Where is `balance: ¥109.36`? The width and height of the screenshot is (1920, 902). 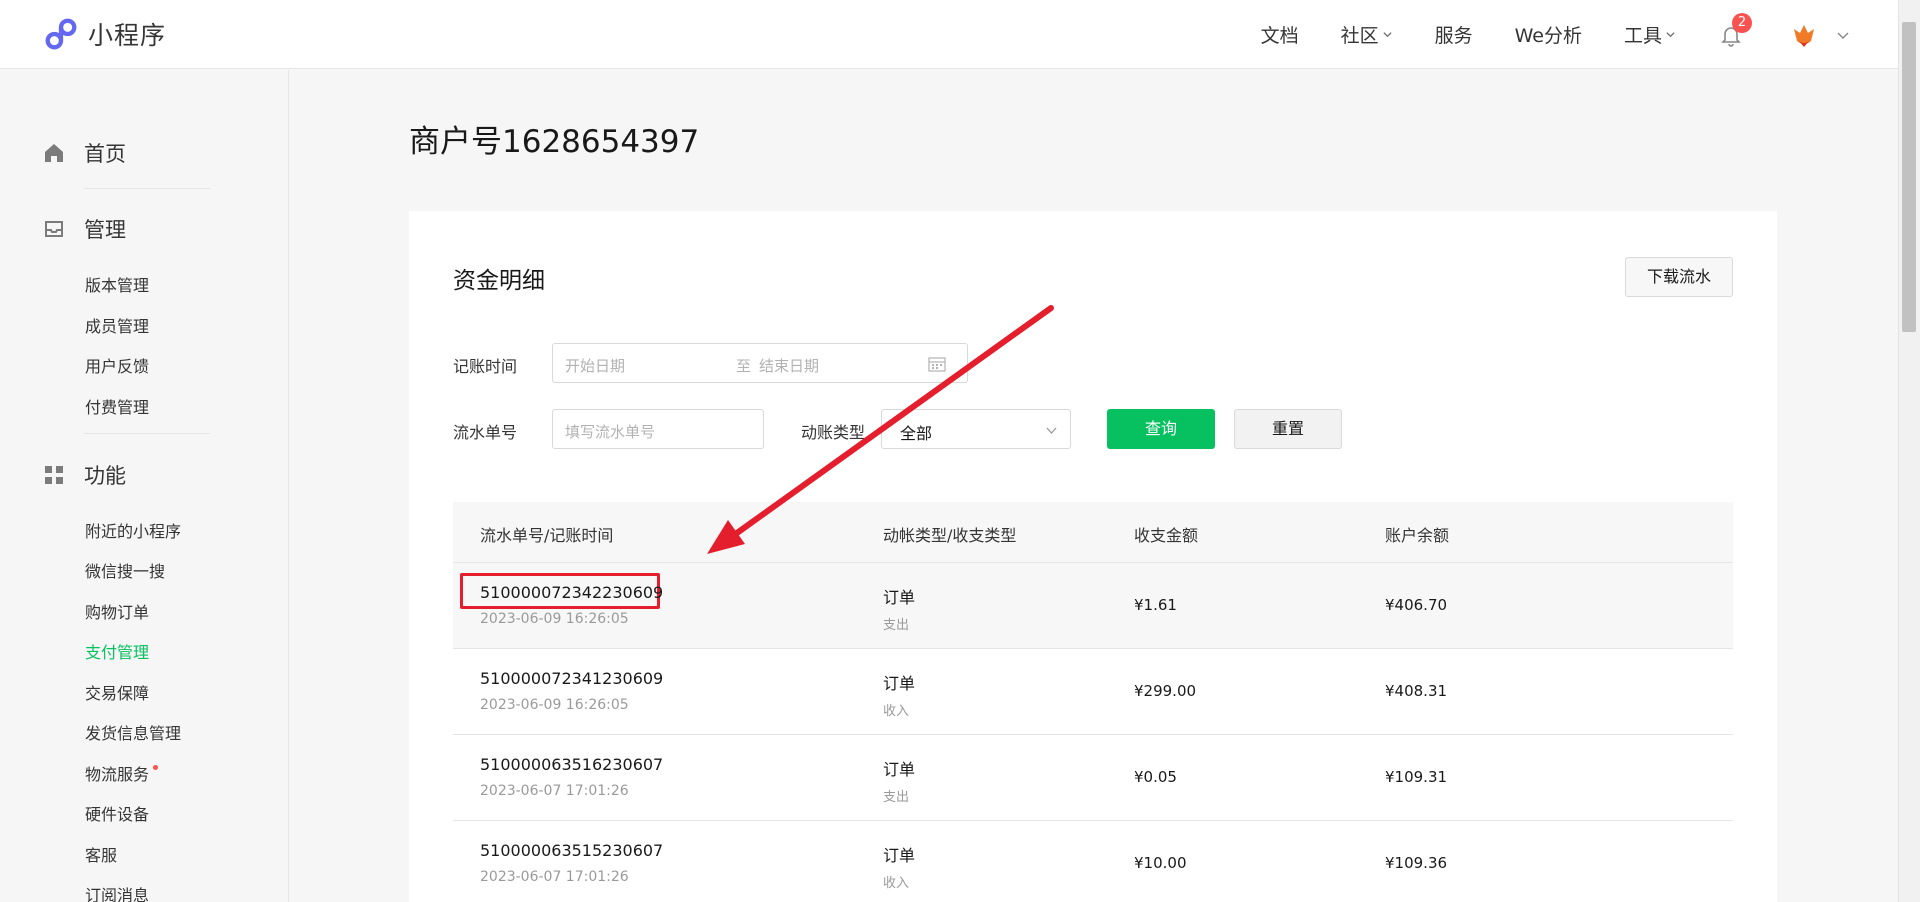
balance: ¥109.36 is located at coordinates (1416, 863).